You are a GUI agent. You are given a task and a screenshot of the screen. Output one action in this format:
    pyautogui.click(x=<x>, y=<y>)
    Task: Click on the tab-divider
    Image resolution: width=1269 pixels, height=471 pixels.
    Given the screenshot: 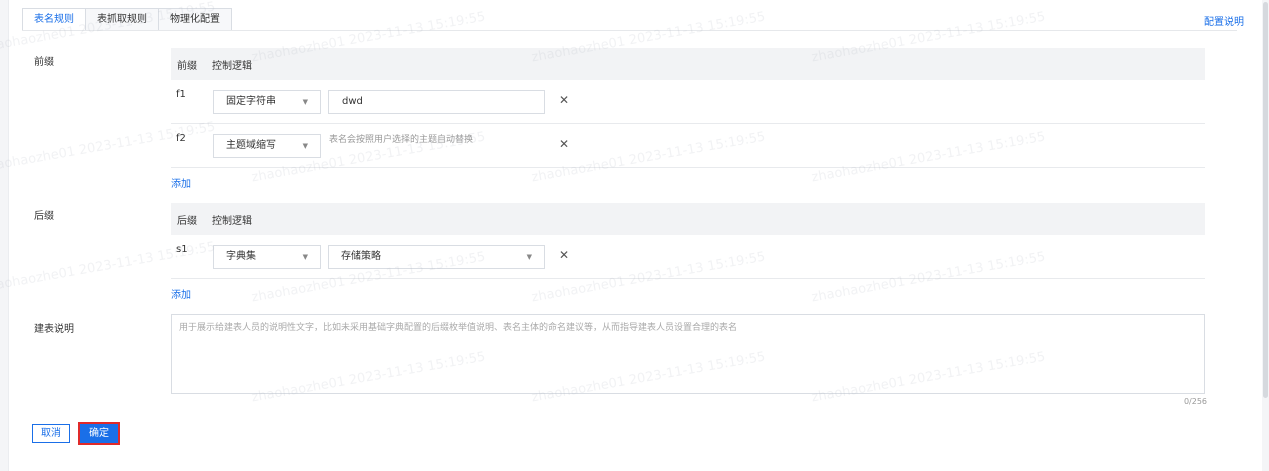 What is the action you would take?
    pyautogui.click(x=629, y=30)
    